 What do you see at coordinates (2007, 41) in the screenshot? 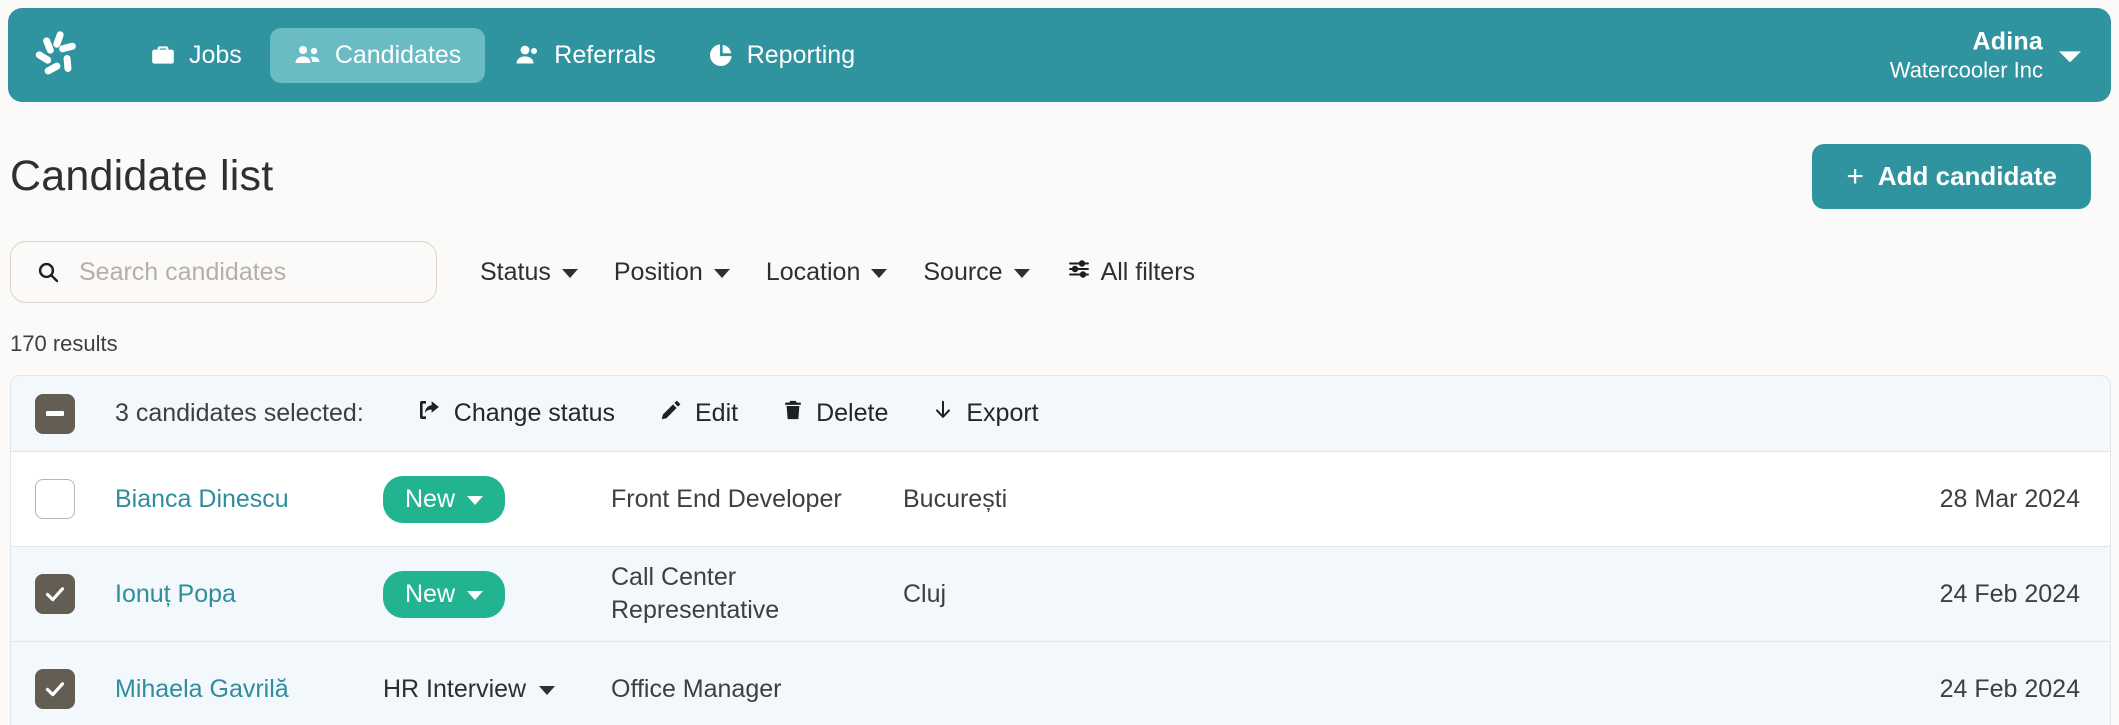
I see `user-name: Adina` at bounding box center [2007, 41].